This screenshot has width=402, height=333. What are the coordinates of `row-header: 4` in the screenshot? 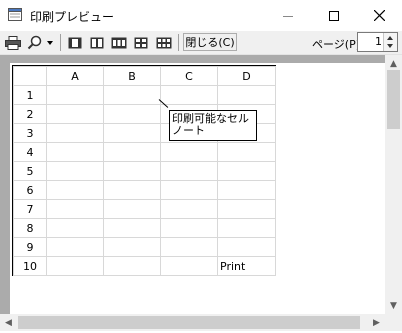 It's located at (30, 152).